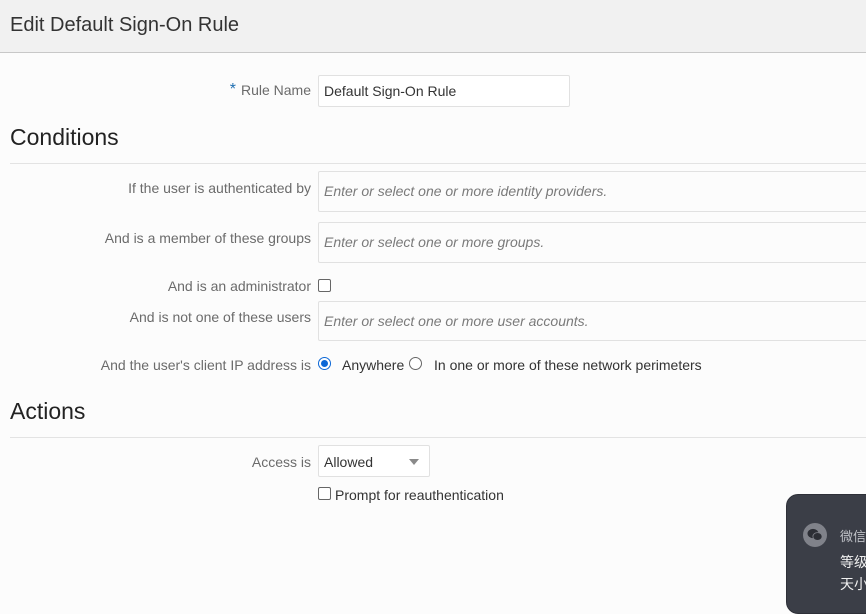  I want to click on groups-input: Enter or select one or more groups., so click(592, 242).